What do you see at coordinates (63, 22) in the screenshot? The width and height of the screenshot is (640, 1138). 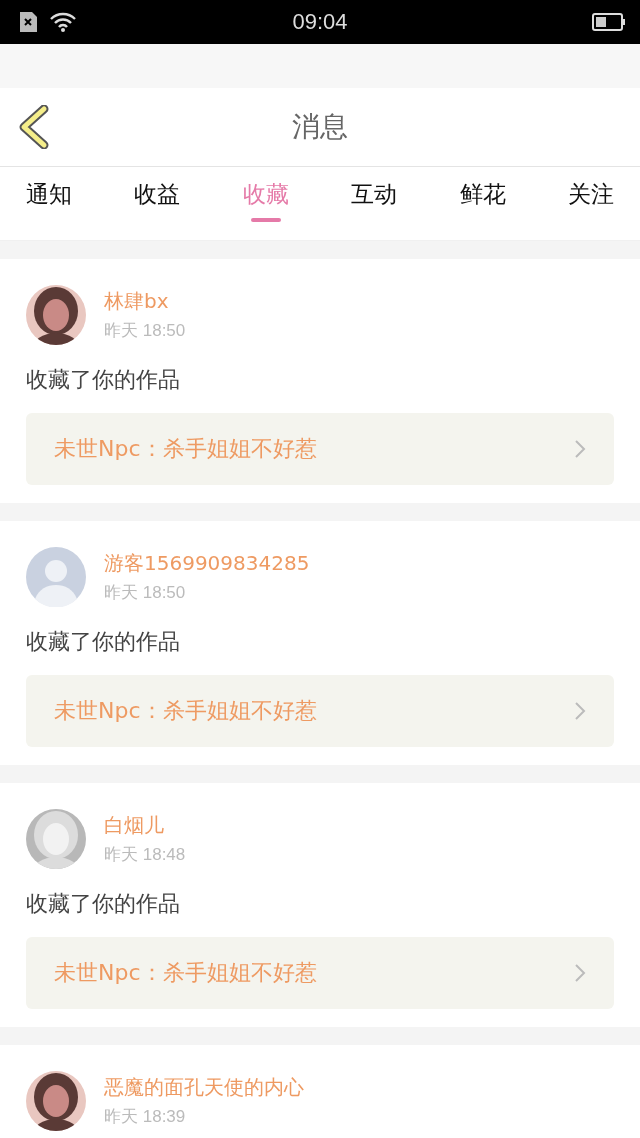 I see `wifi-icon` at bounding box center [63, 22].